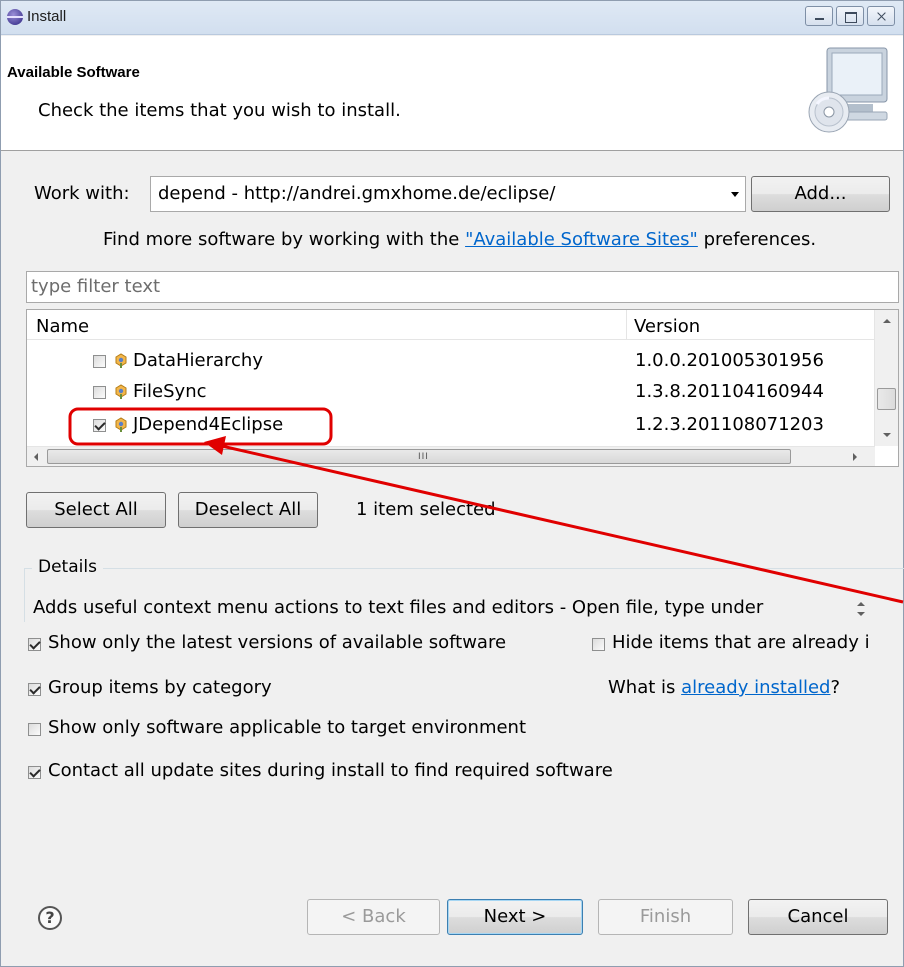 Image resolution: width=904 pixels, height=967 pixels. Describe the element at coordinates (96, 510) in the screenshot. I see `select-all-button: Select All` at that location.